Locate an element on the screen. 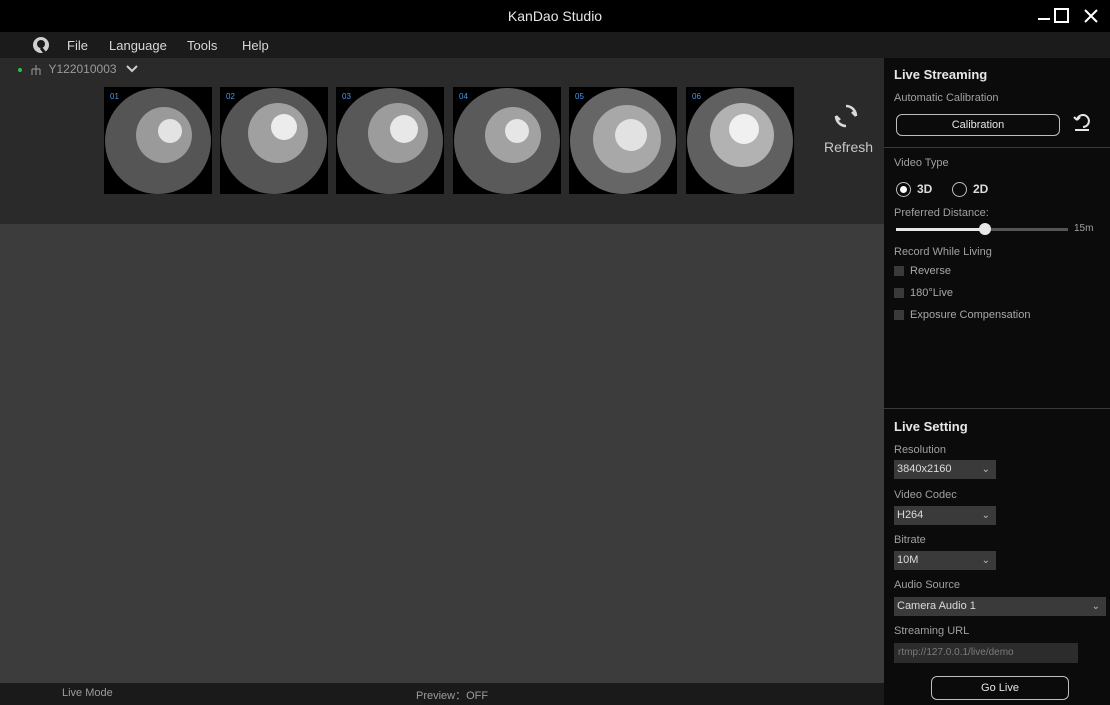 The image size is (1110, 705). chevron-down-icon is located at coordinates (132, 69).